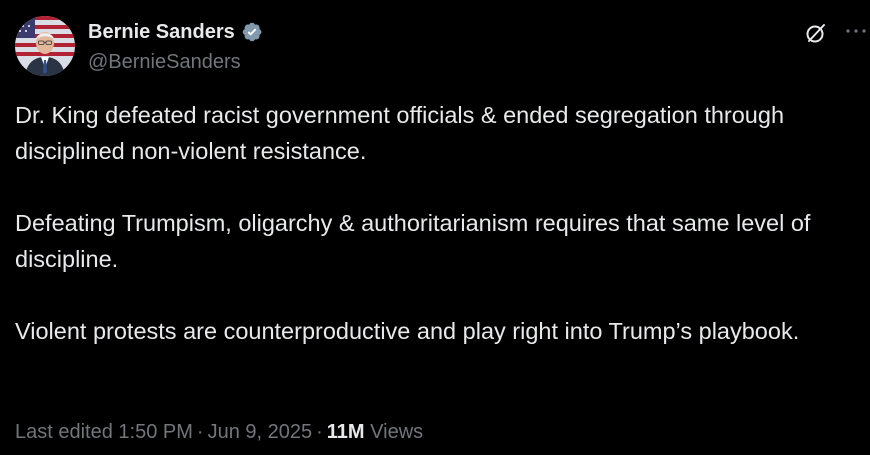  I want to click on grok-icon, so click(816, 33).